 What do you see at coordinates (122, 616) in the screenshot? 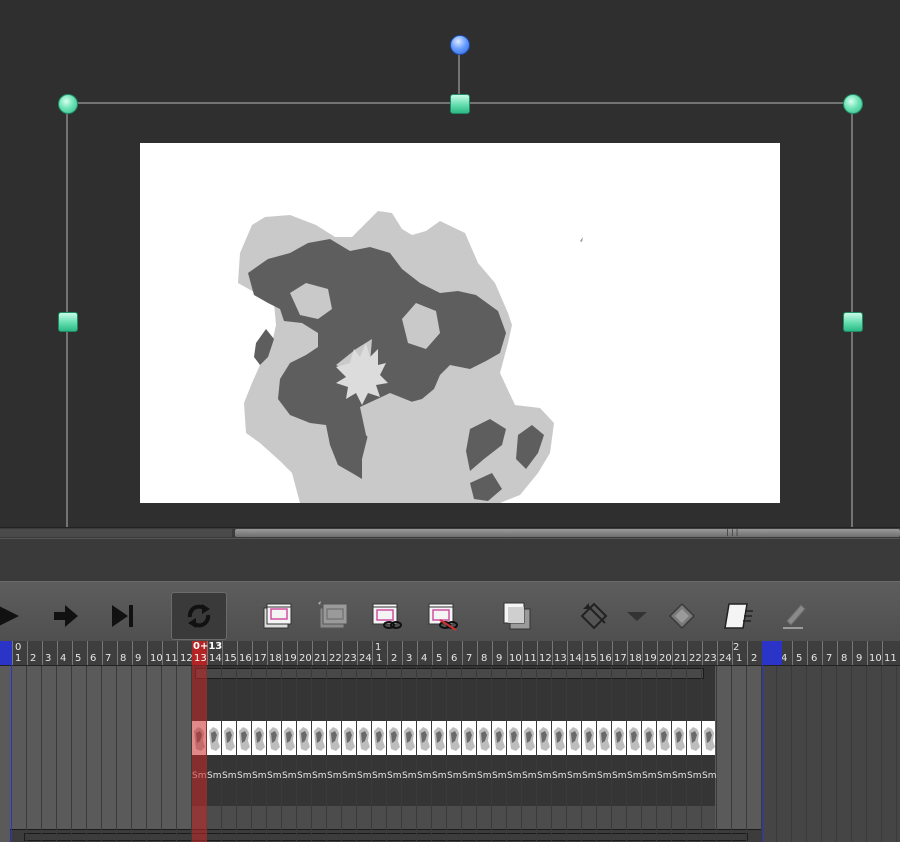
I see `last-frame-button` at bounding box center [122, 616].